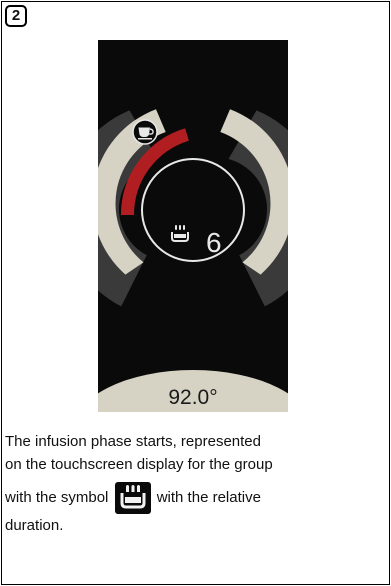  I want to click on description-line-3: with the symbol with the relative, so click(198, 498).